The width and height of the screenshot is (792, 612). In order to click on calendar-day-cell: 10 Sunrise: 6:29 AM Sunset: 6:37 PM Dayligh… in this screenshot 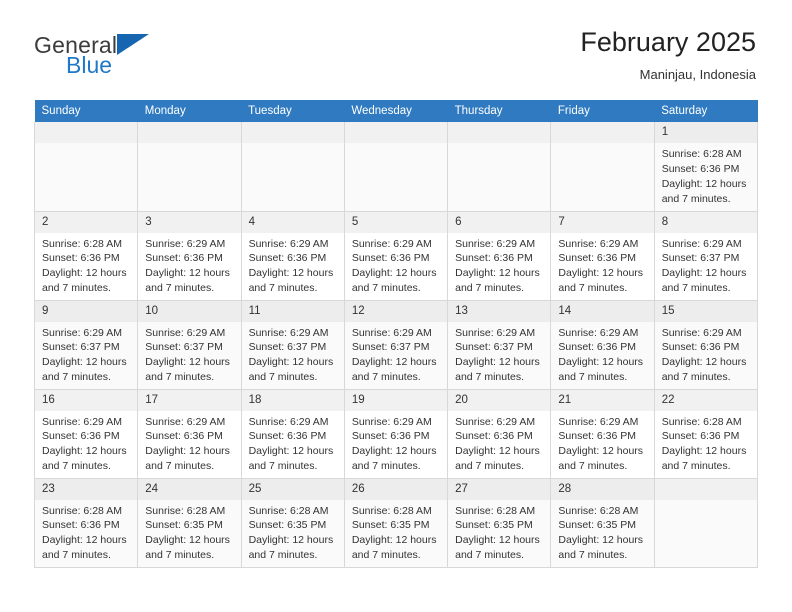, I will do `click(189, 345)`.